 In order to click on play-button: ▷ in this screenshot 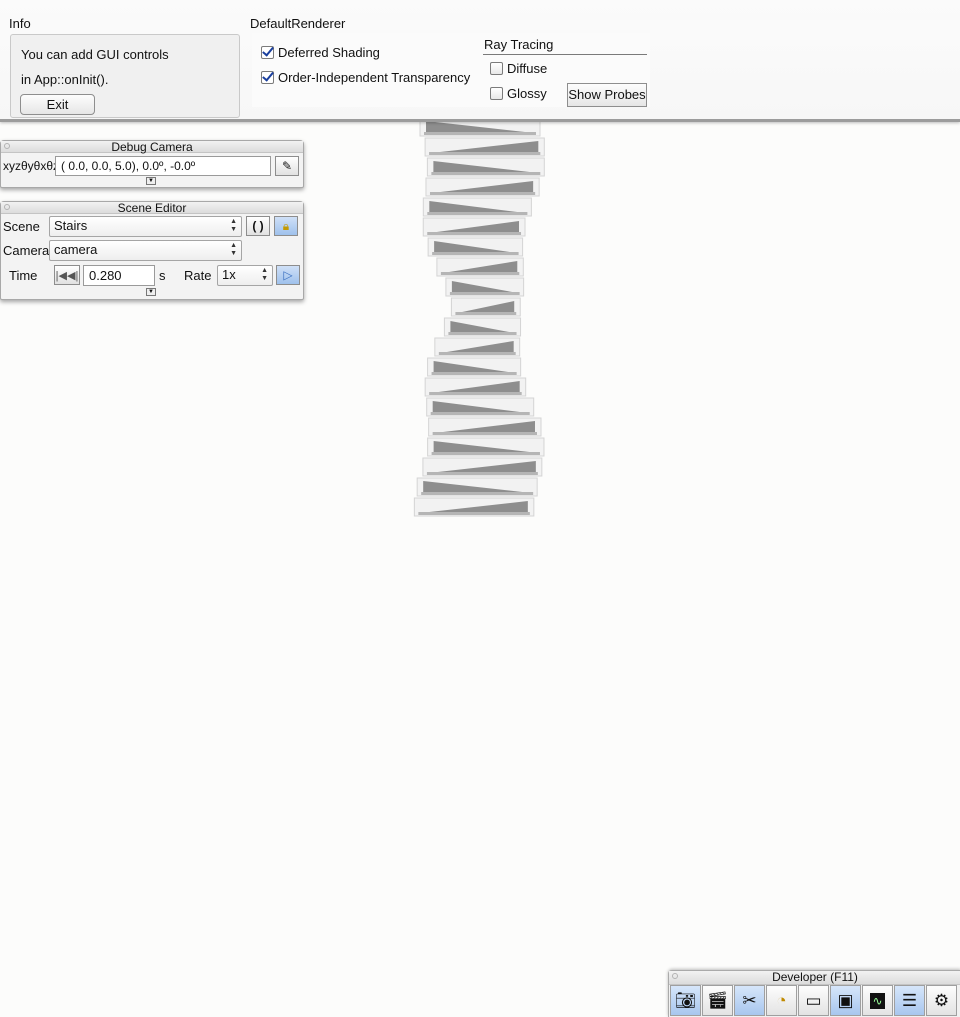, I will do `click(288, 275)`.